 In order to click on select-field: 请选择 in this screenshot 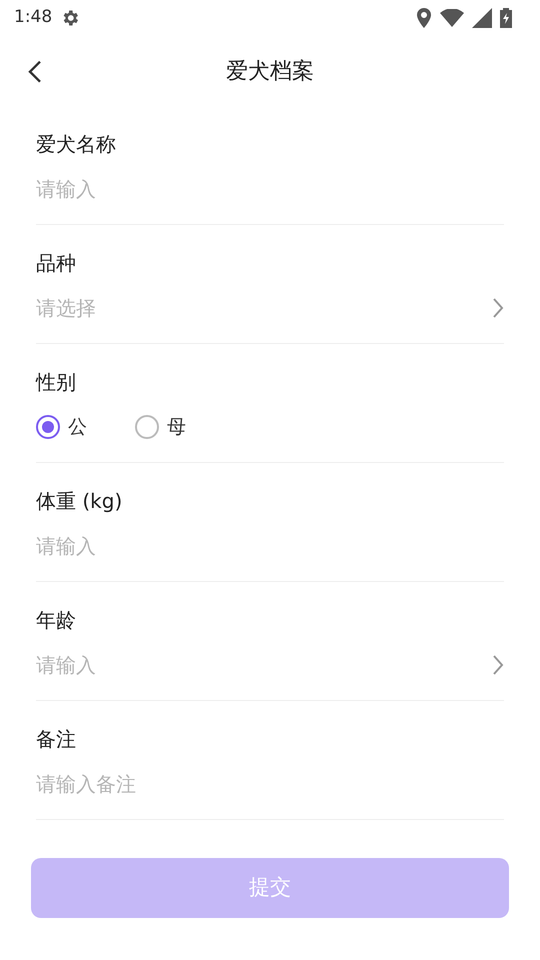, I will do `click(264, 308)`.